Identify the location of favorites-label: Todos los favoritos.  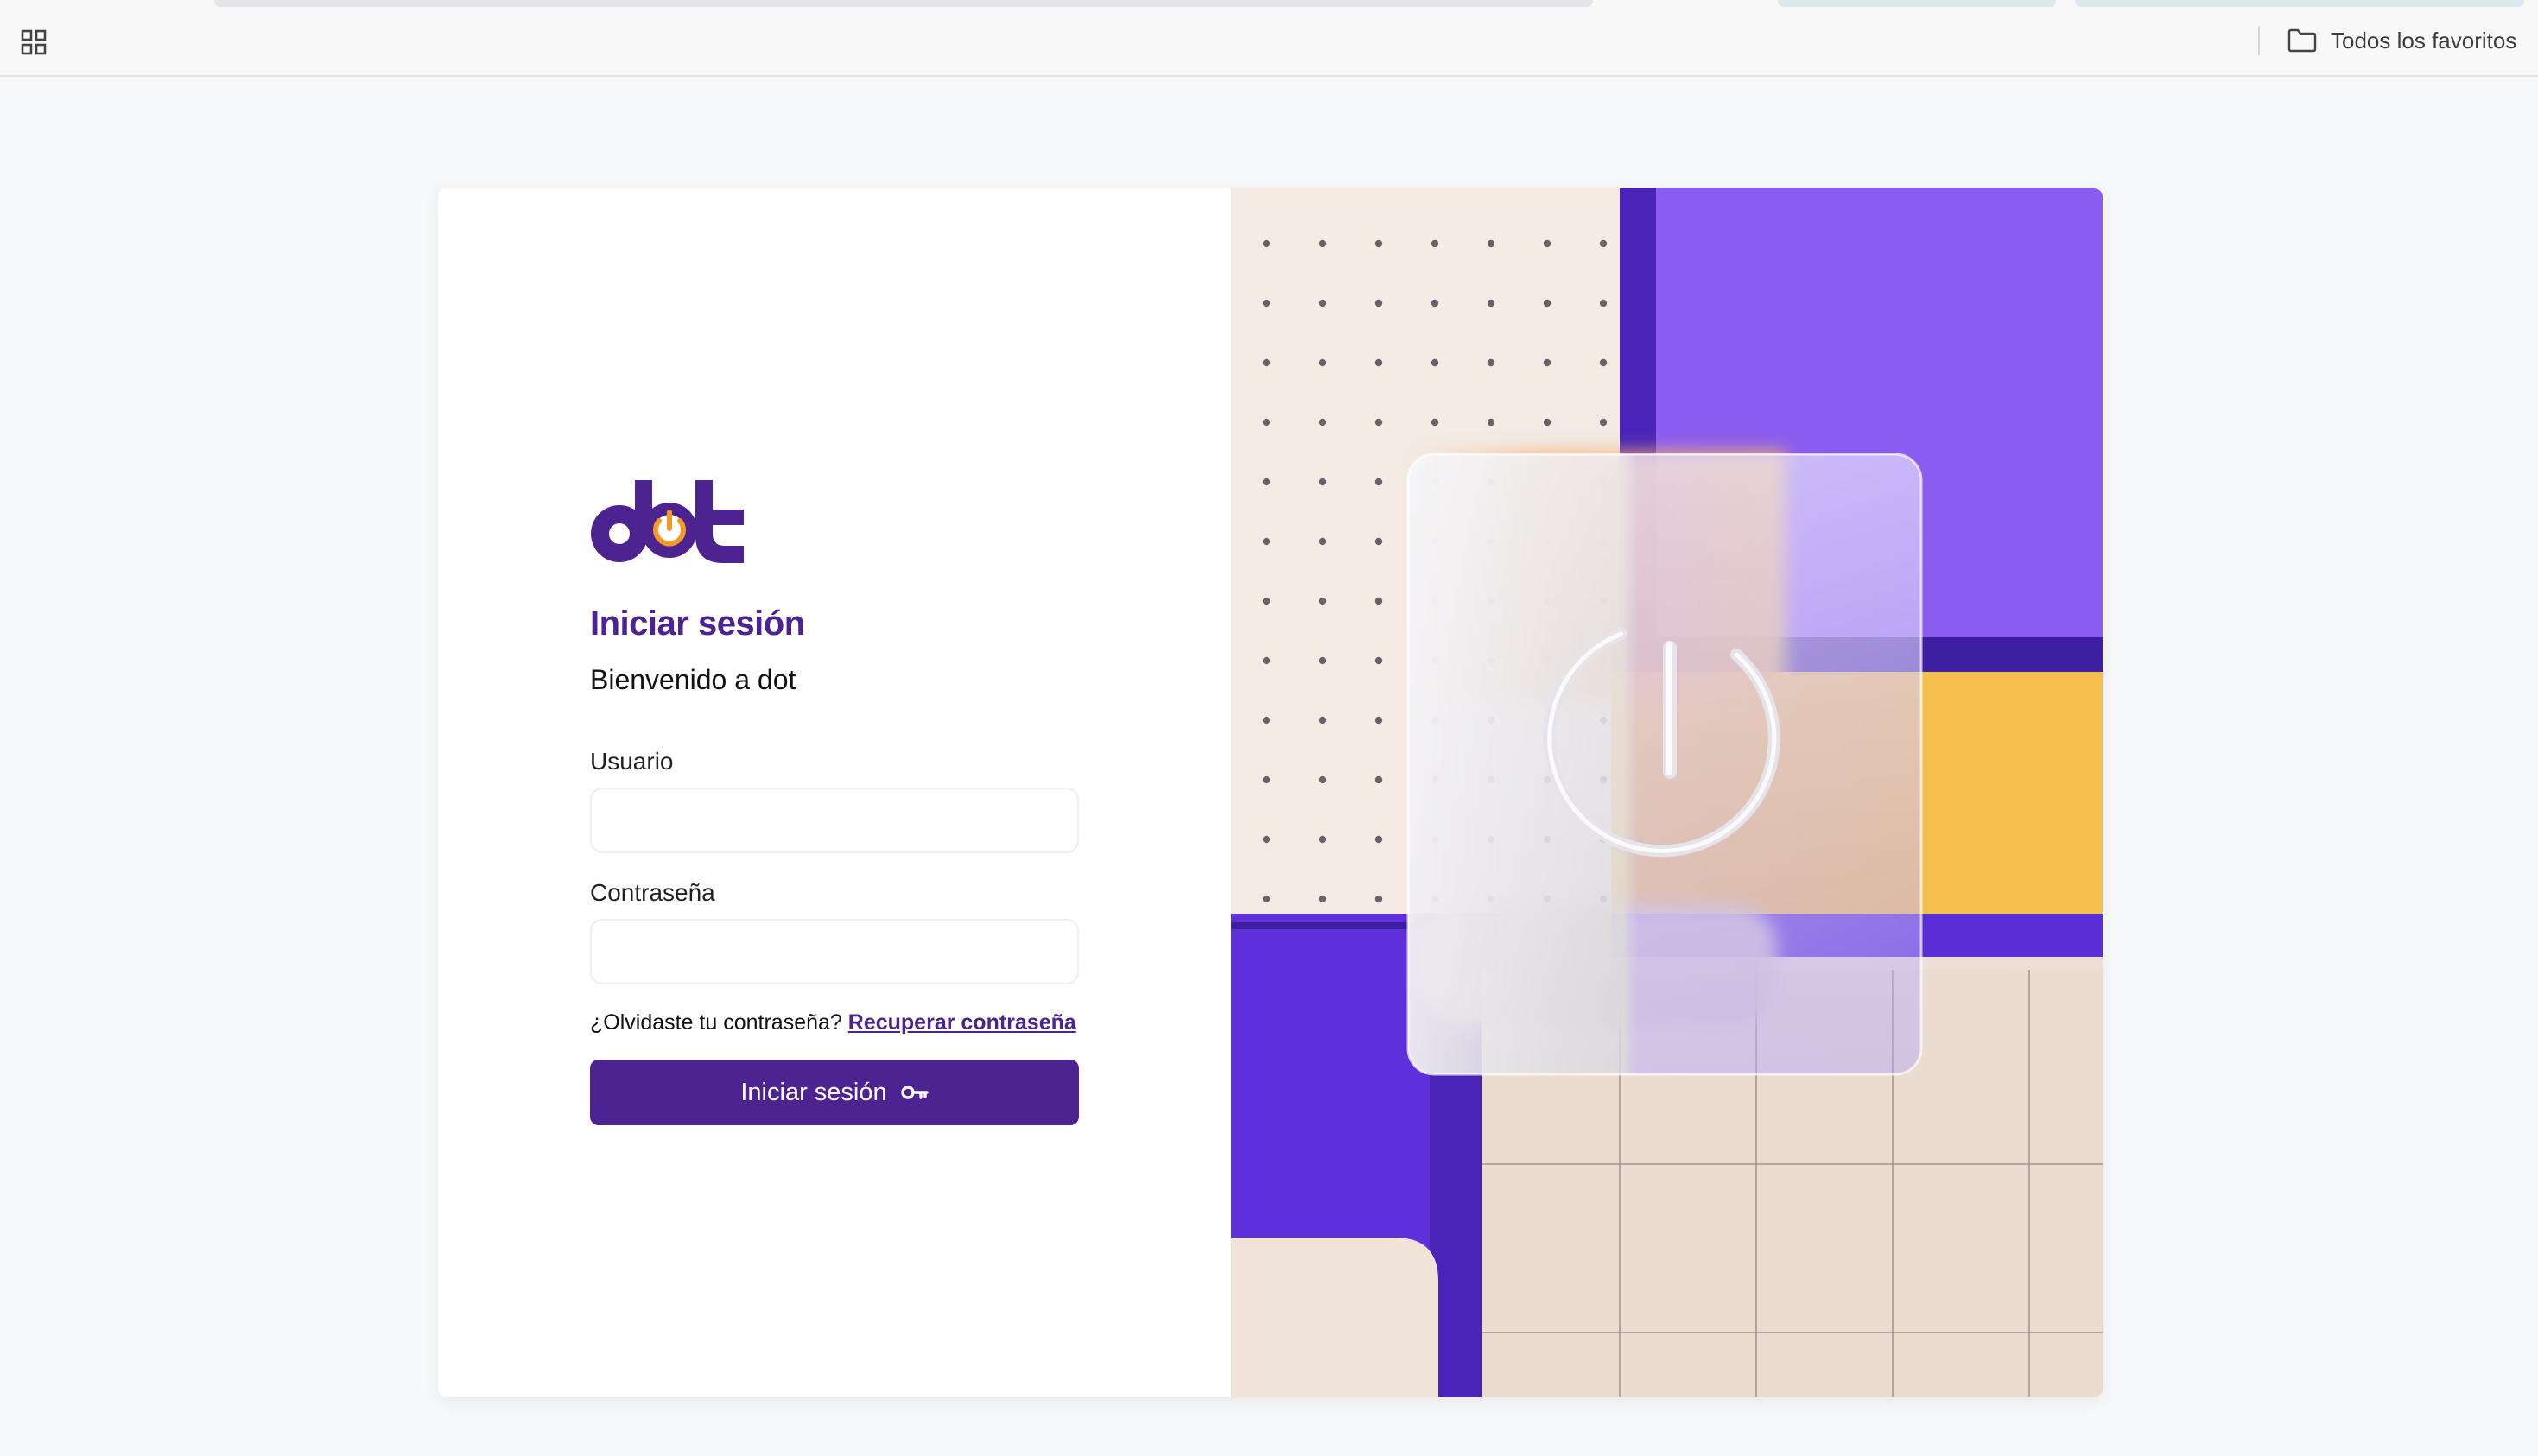
(2424, 40).